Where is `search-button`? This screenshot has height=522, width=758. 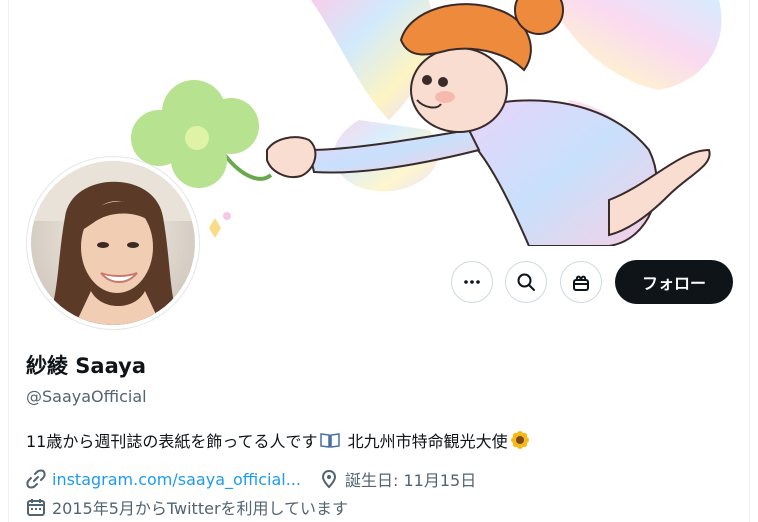
search-button is located at coordinates (526, 282).